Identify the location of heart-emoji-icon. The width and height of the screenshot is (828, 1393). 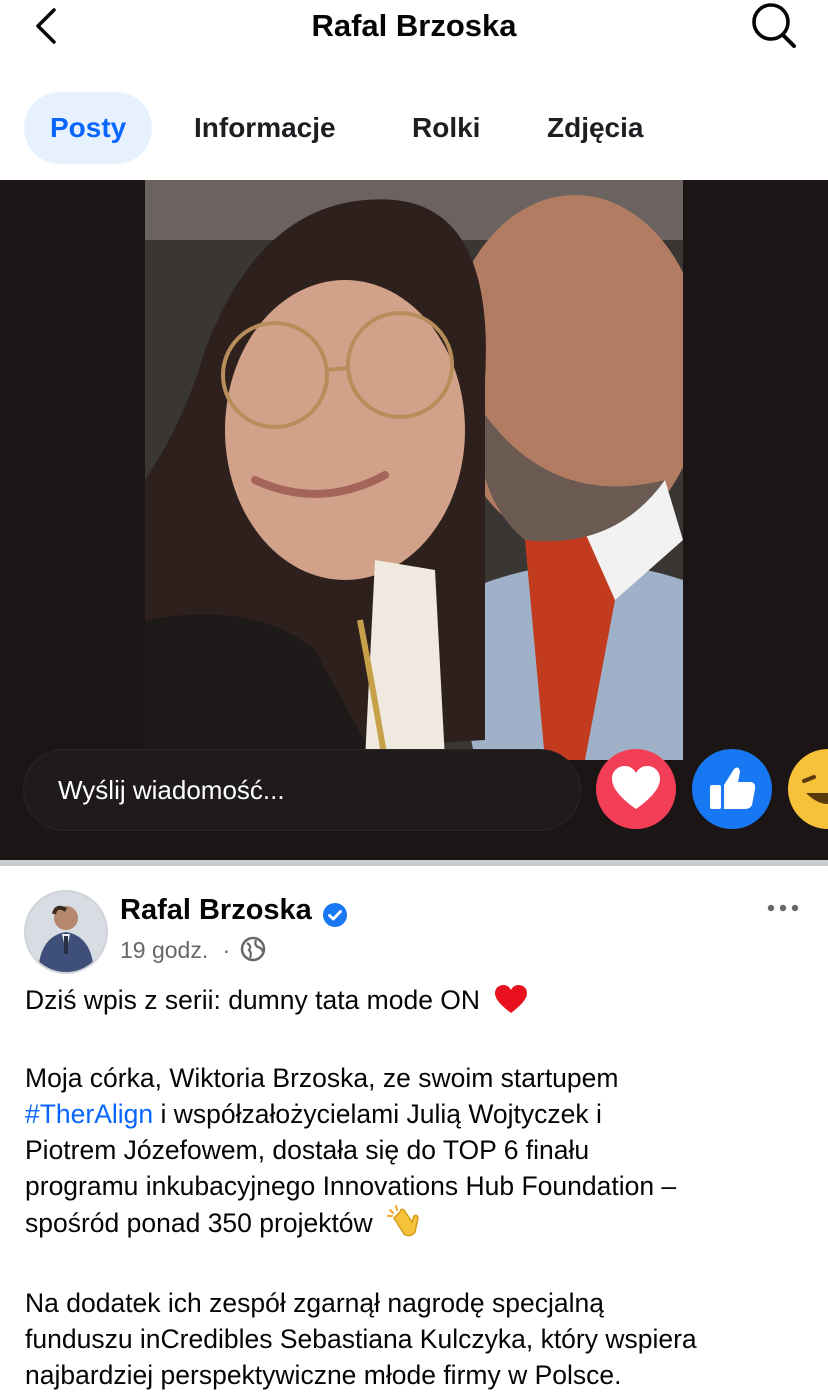
(511, 1003).